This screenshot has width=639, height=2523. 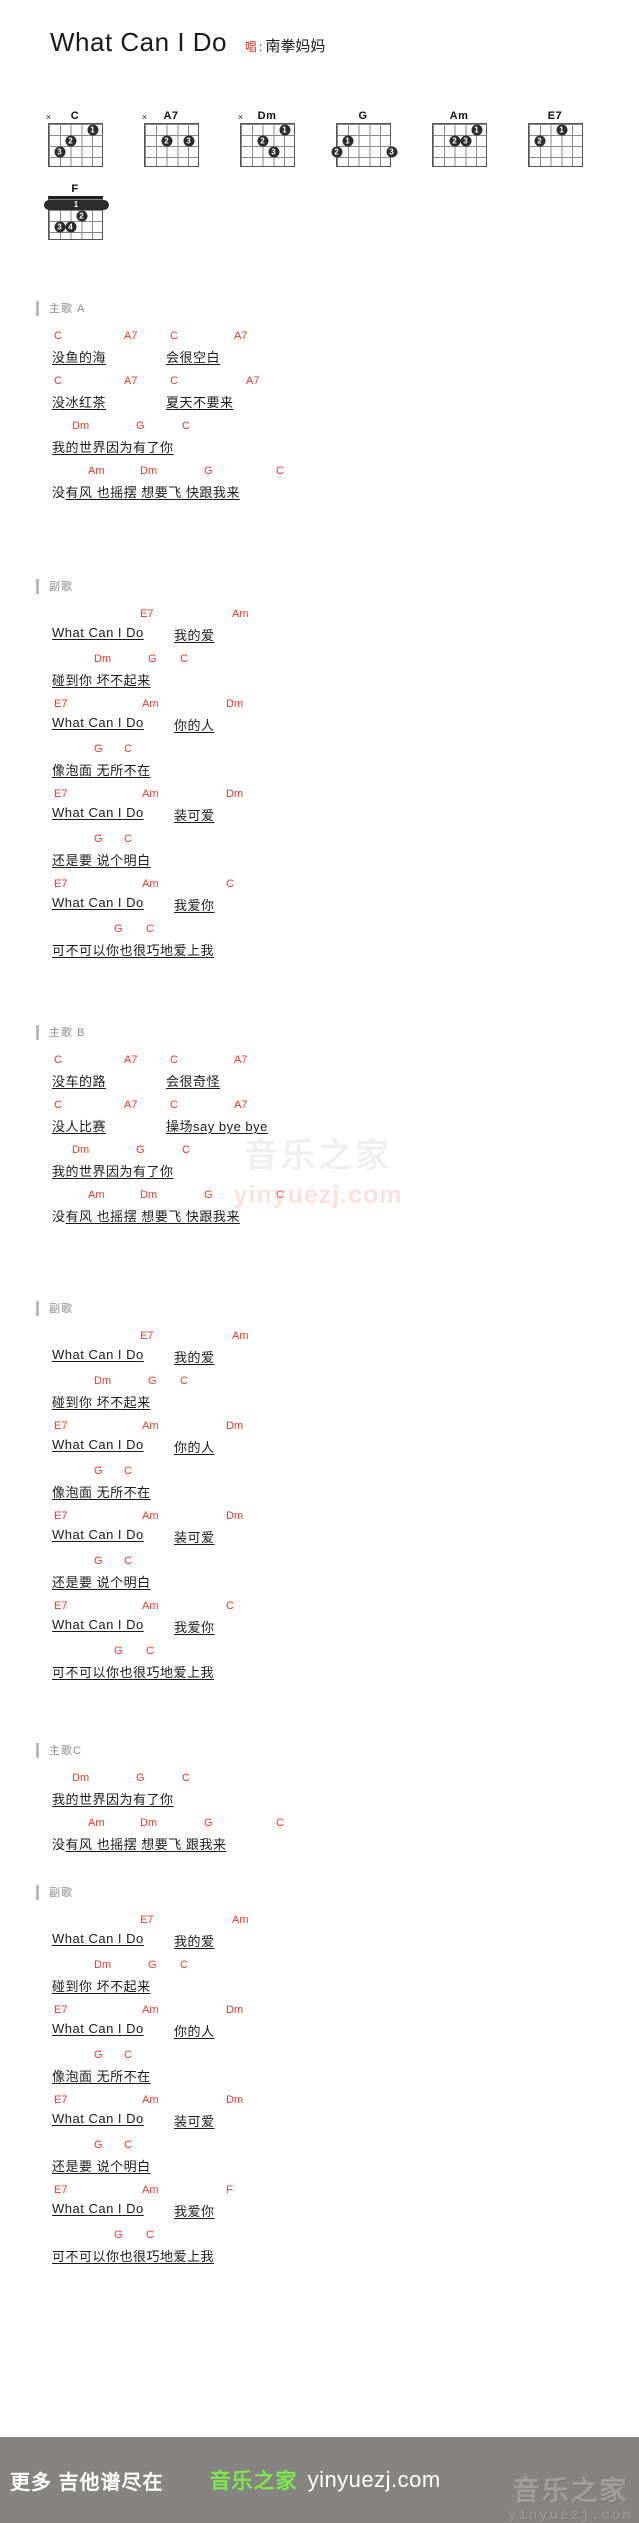 I want to click on section-label: 主歌C, so click(x=65, y=1751).